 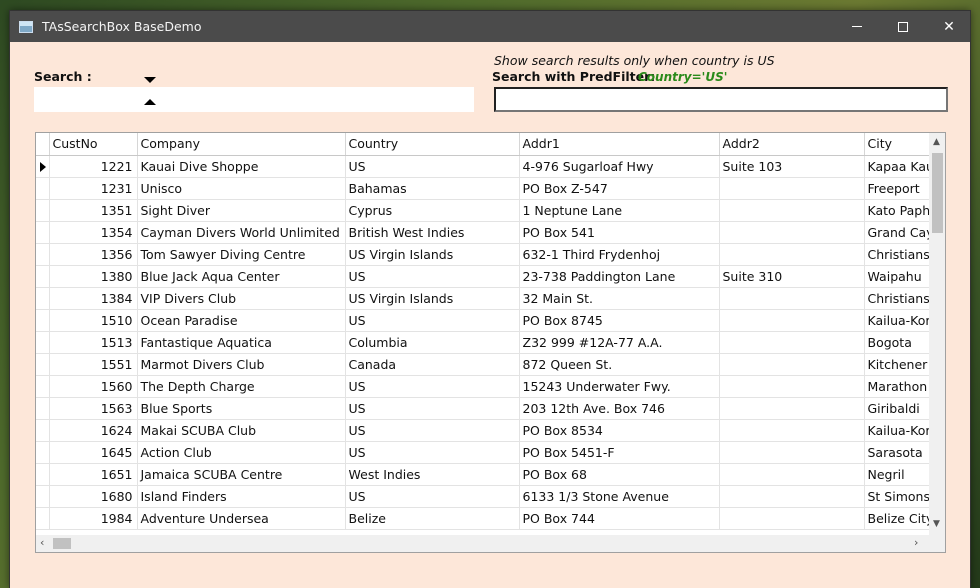 What do you see at coordinates (619, 144) in the screenshot?
I see `column-header-addr1: Addr1` at bounding box center [619, 144].